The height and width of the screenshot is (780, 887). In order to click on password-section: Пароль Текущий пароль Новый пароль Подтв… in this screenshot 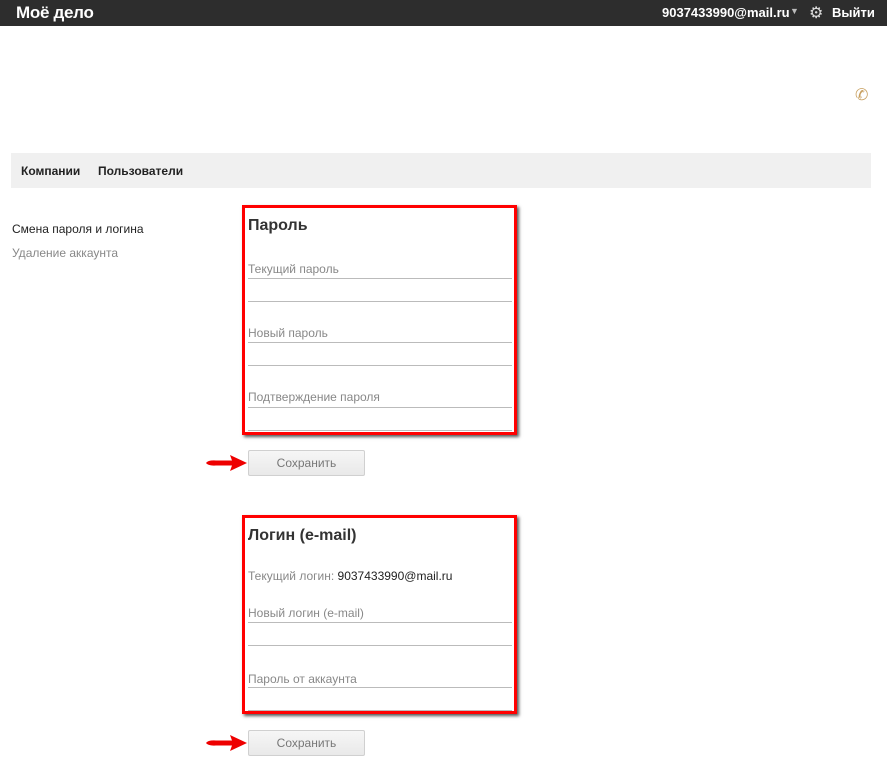, I will do `click(379, 320)`.